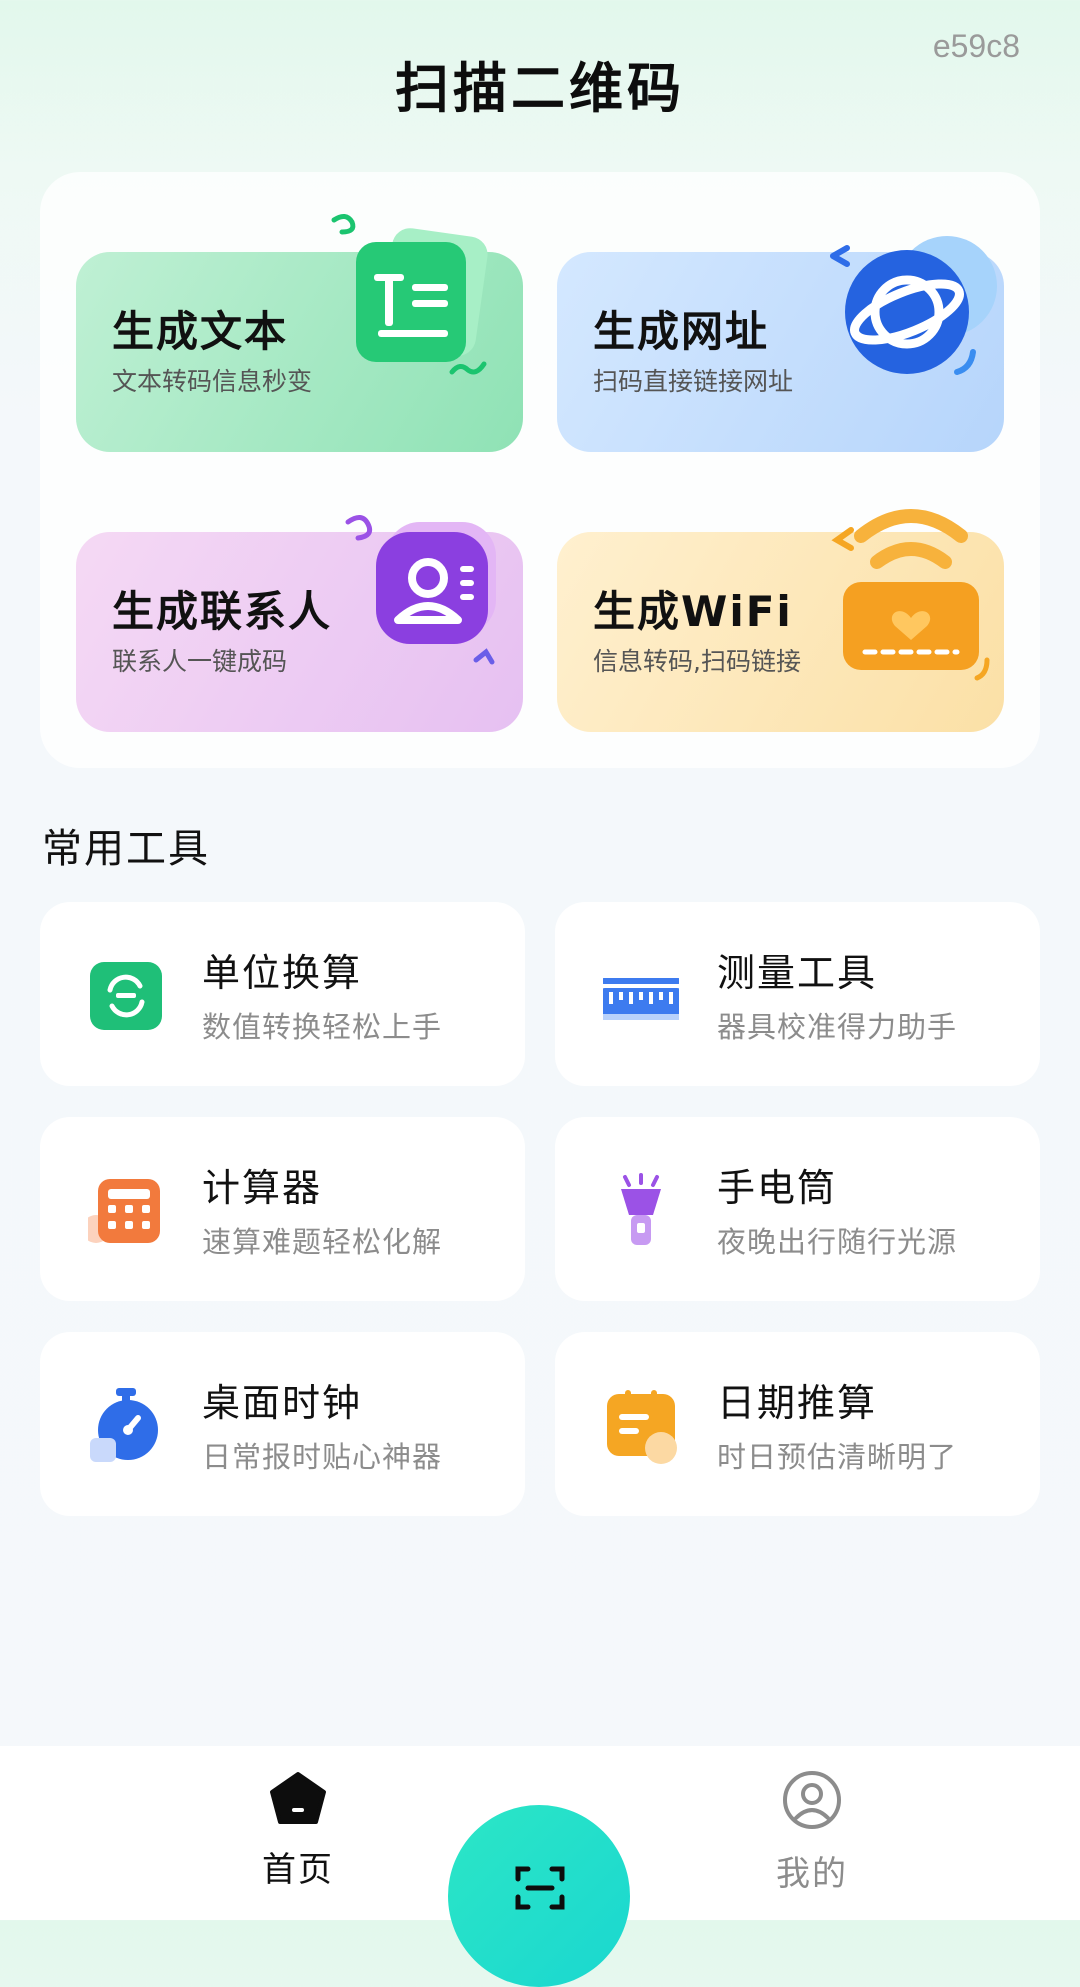 The height and width of the screenshot is (1987, 1080). Describe the element at coordinates (837, 1027) in the screenshot. I see `tool-measure-desc: 器具校准得力助手` at that location.